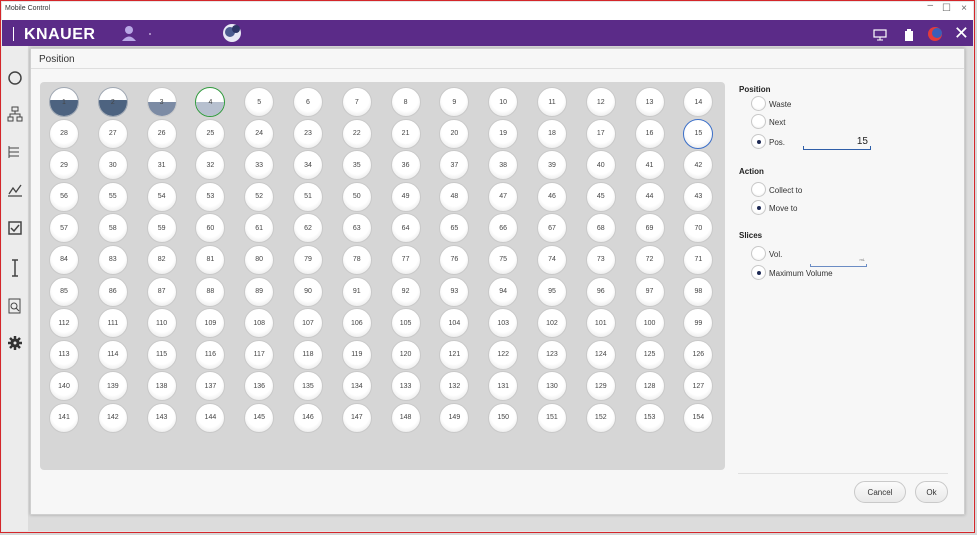  Describe the element at coordinates (837, 143) in the screenshot. I see `position-input: 15` at that location.